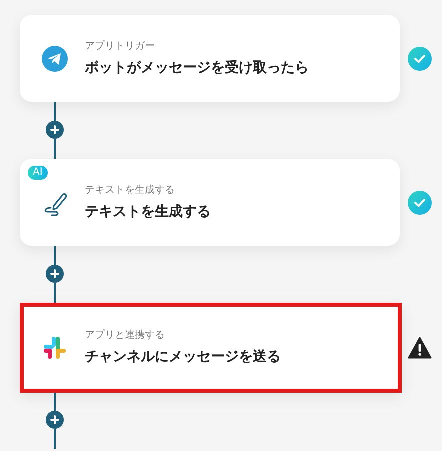 Image resolution: width=442 pixels, height=451 pixels. Describe the element at coordinates (183, 357) in the screenshot. I see `step-title: チャンネルにメッセージを送る` at that location.